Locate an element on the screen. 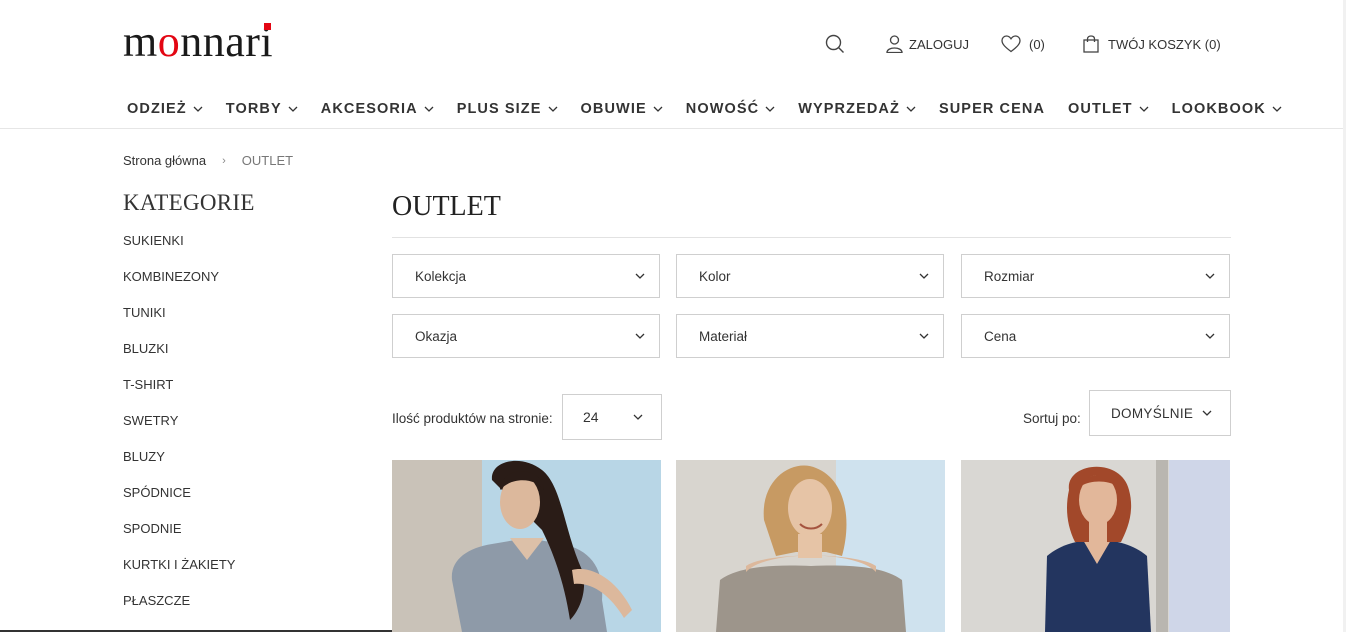  wishlist-link: (0) is located at coordinates (1023, 44).